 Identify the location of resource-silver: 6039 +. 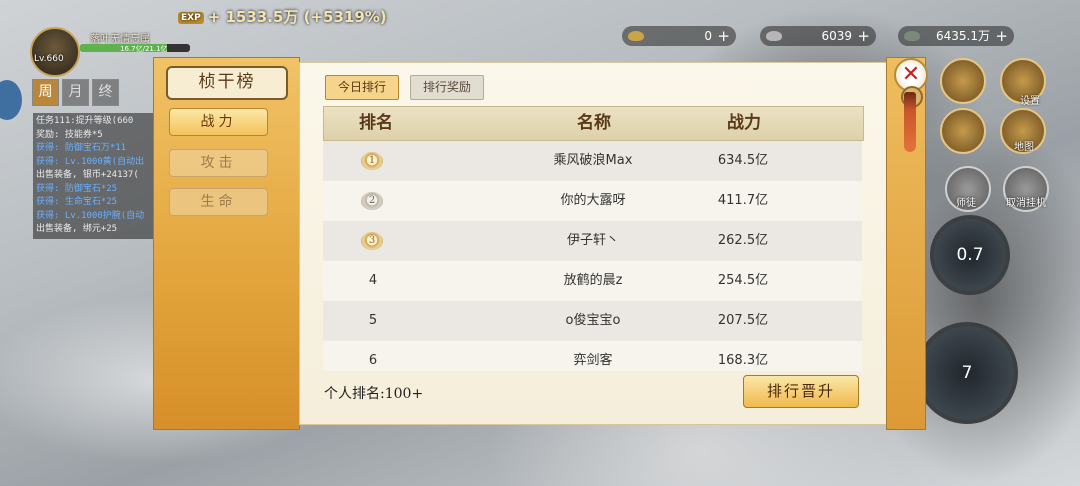
(818, 36).